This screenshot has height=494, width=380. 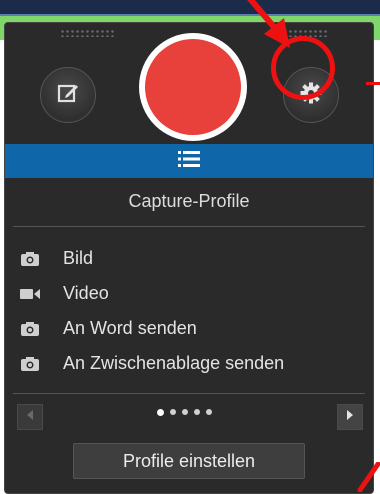 I want to click on edit-button, so click(x=68, y=95).